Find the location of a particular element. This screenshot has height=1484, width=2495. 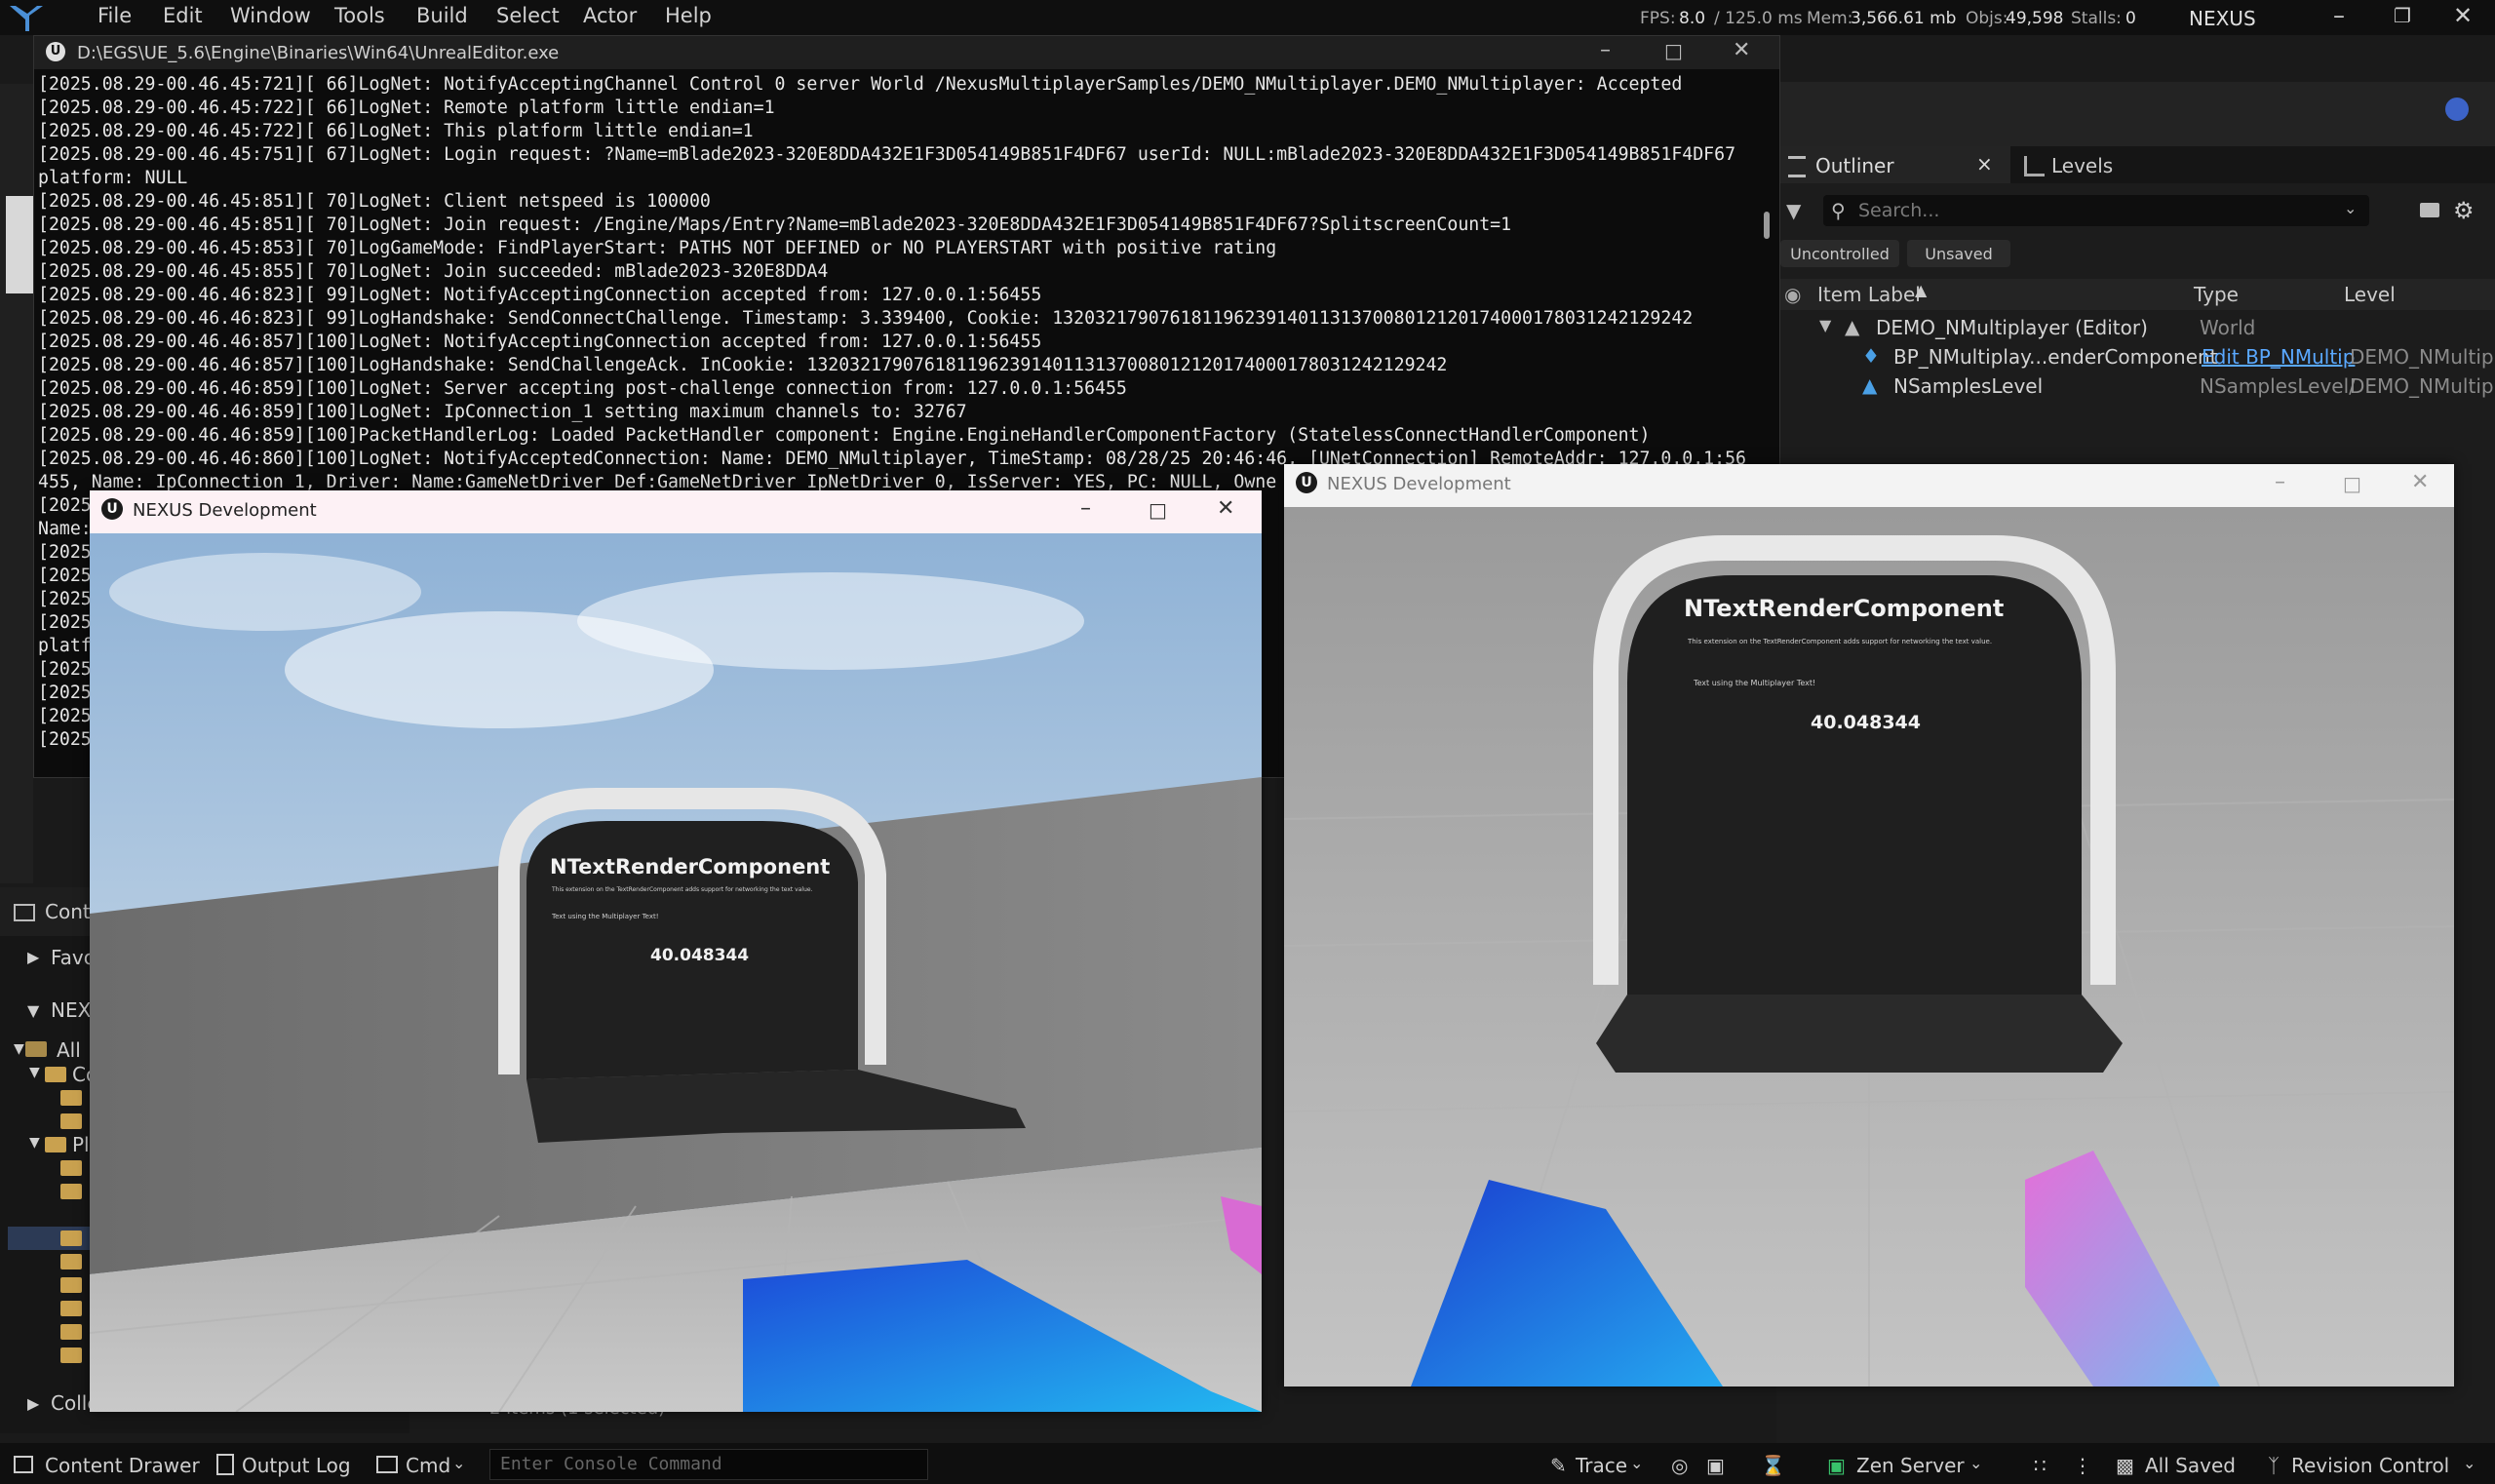

console-command-placeholder: Enter Console Command is located at coordinates (611, 1464).